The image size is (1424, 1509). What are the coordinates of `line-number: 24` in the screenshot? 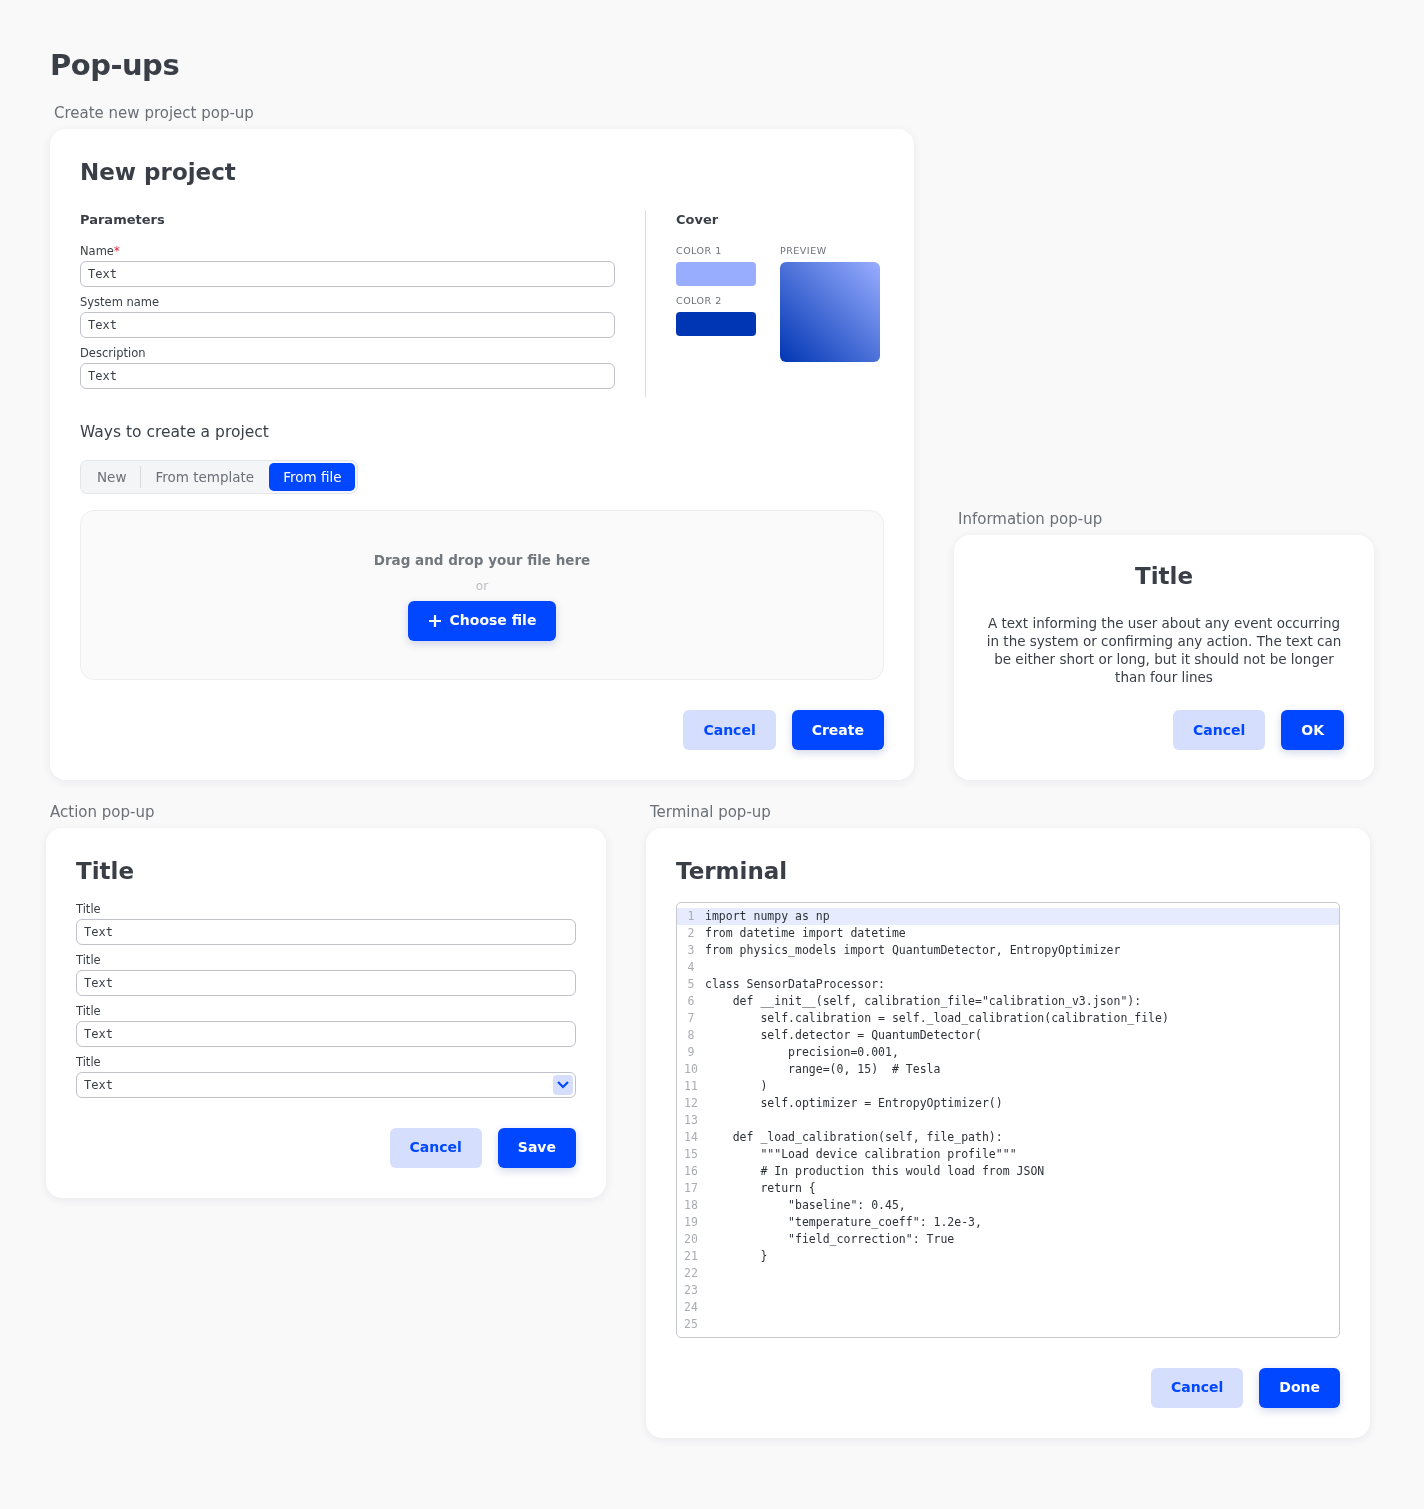 It's located at (691, 1307).